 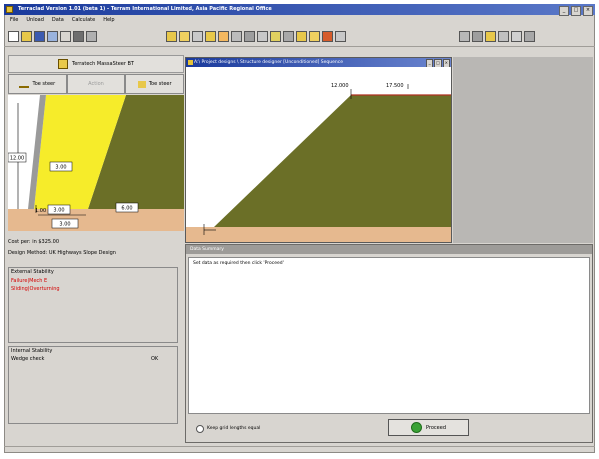 What do you see at coordinates (318, 234) in the screenshot?
I see `foundation-layer` at bounding box center [318, 234].